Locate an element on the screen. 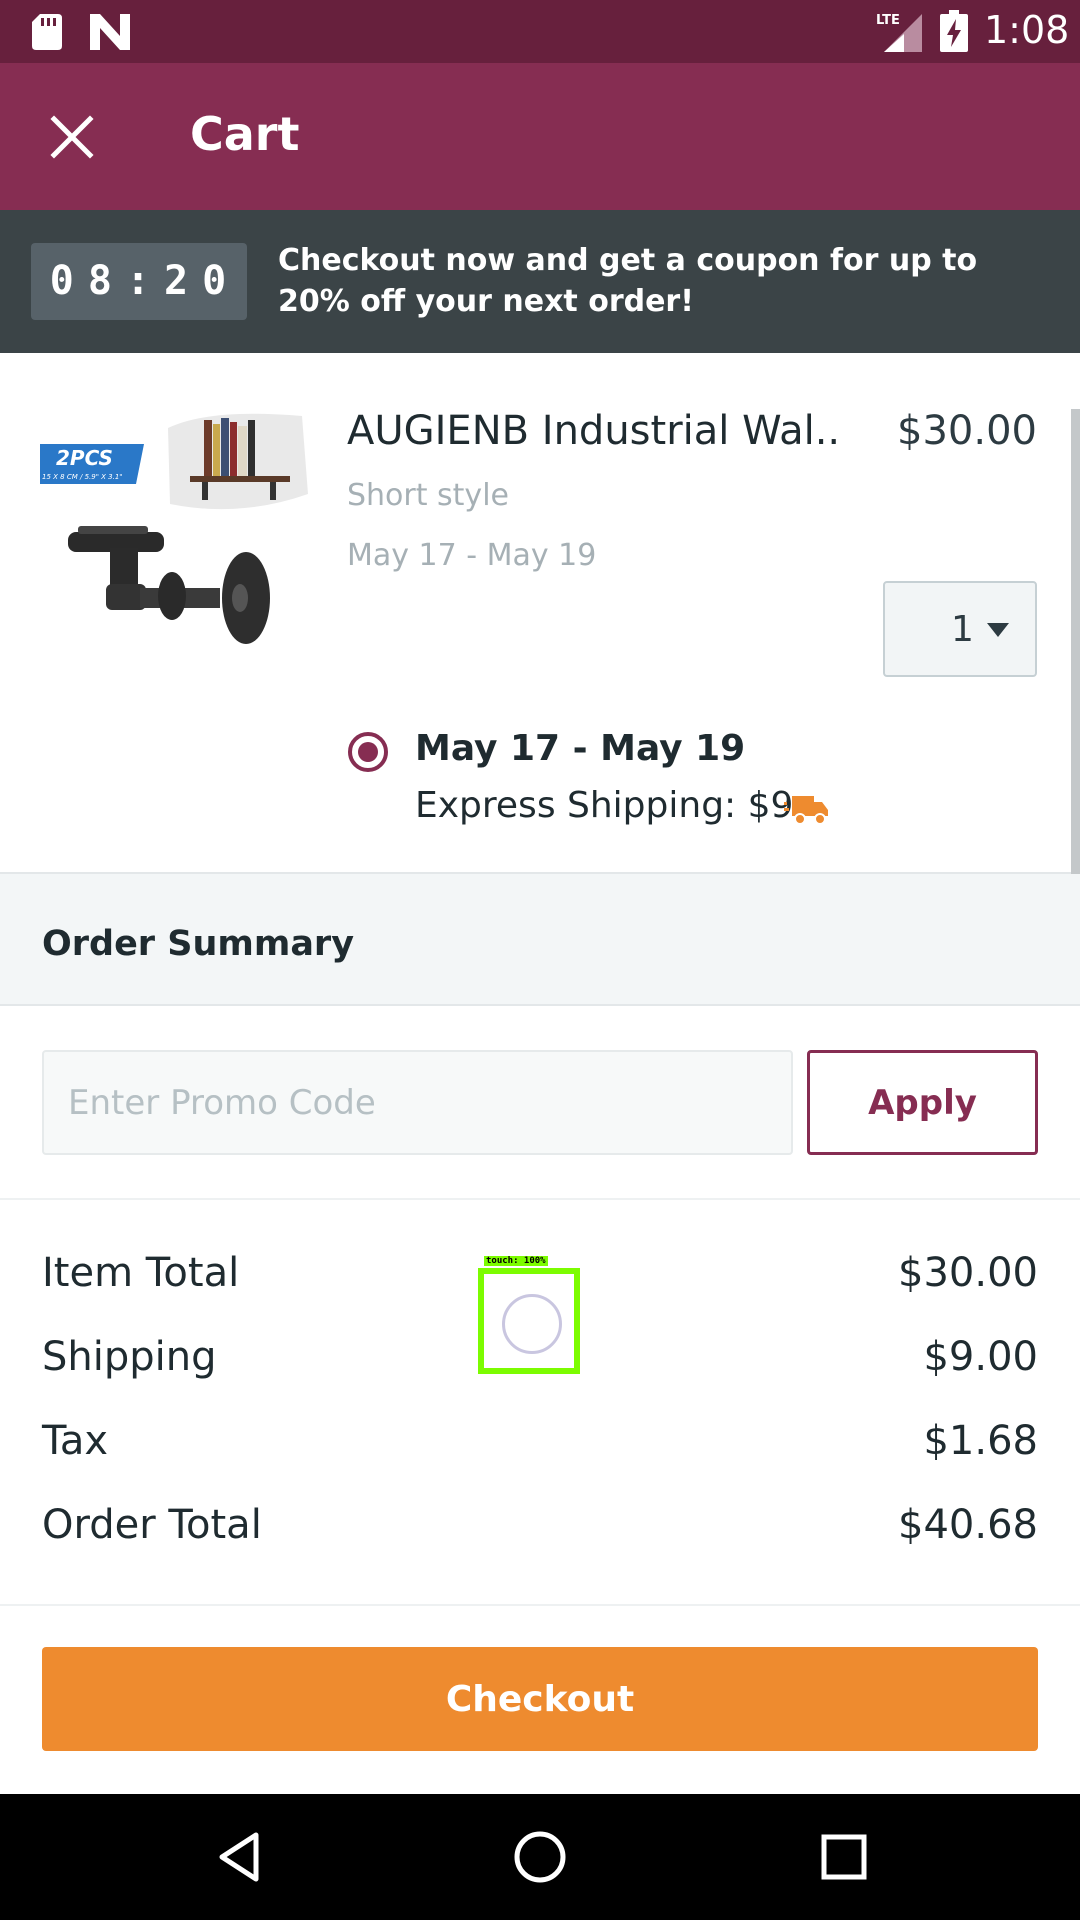 The height and width of the screenshot is (1920, 1080). quantity-select: 1 is located at coordinates (960, 629).